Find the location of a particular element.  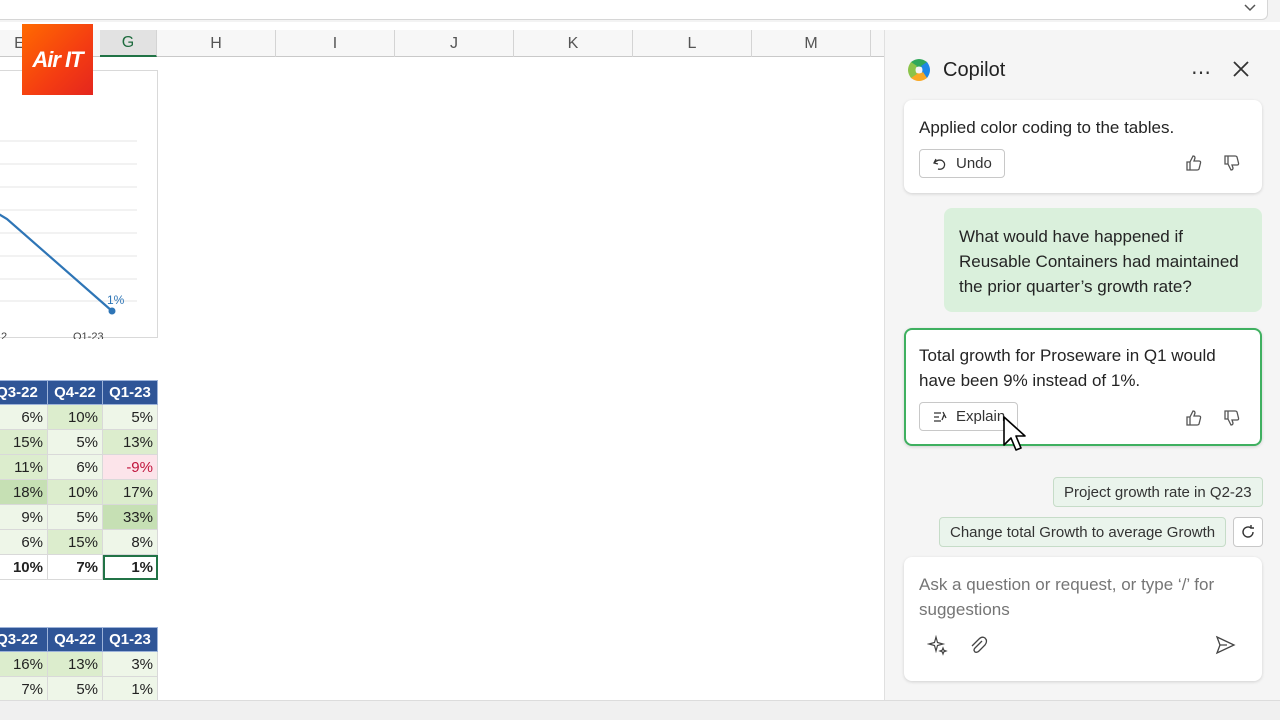

cell: 33% is located at coordinates (130, 517).